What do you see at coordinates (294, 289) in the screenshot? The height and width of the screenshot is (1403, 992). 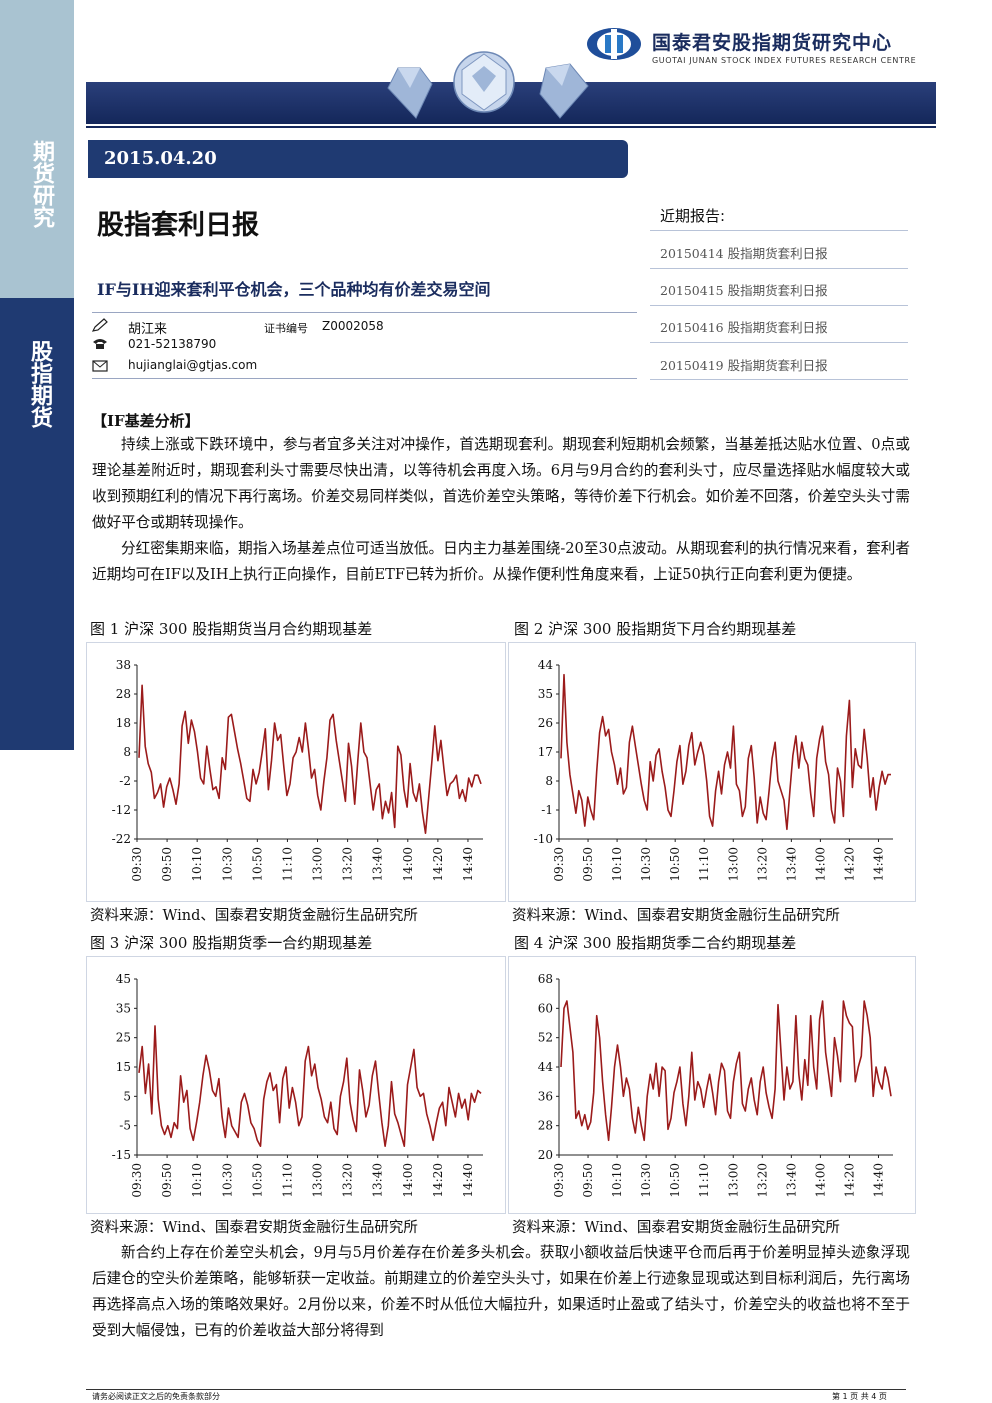 I see `report-headline: IF与IH迎来套利平仓机会，三个品种均有价差交易空间` at bounding box center [294, 289].